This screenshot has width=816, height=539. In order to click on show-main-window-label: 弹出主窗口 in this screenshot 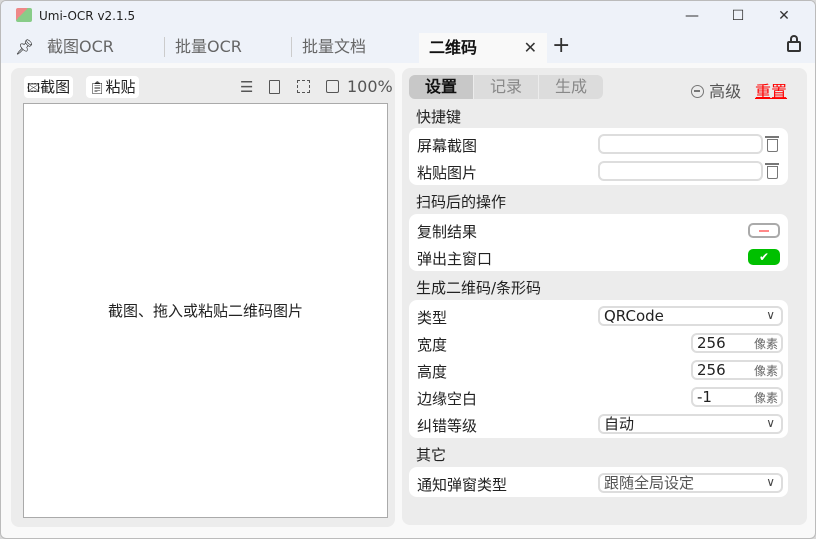, I will do `click(455, 259)`.